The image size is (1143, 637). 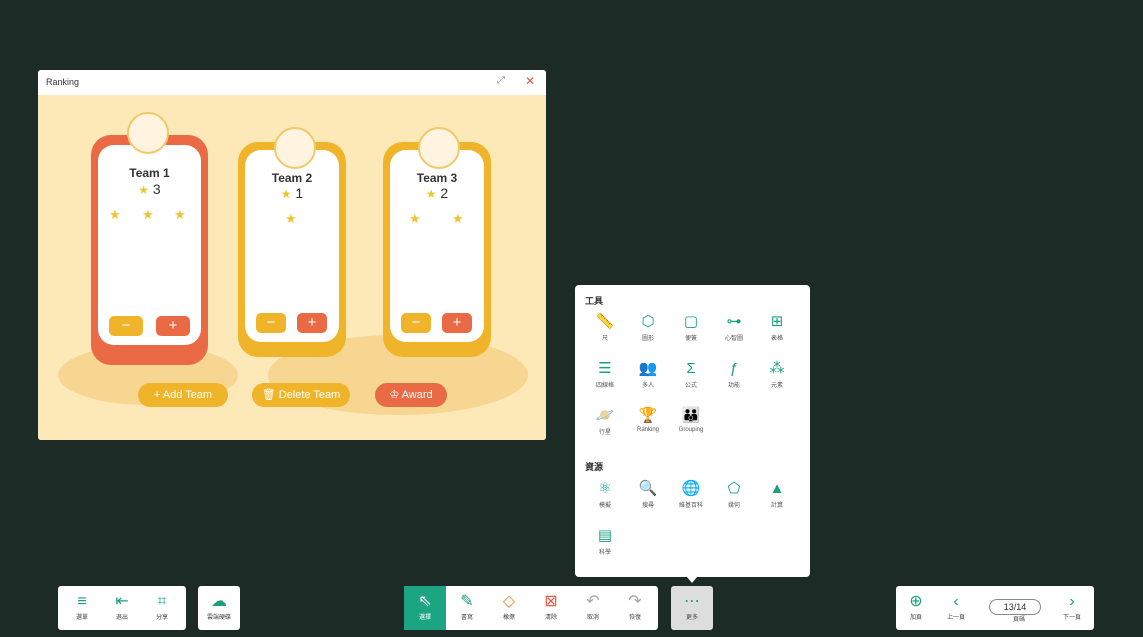 I want to click on page-number-box: 13/14, so click(x=1015, y=607).